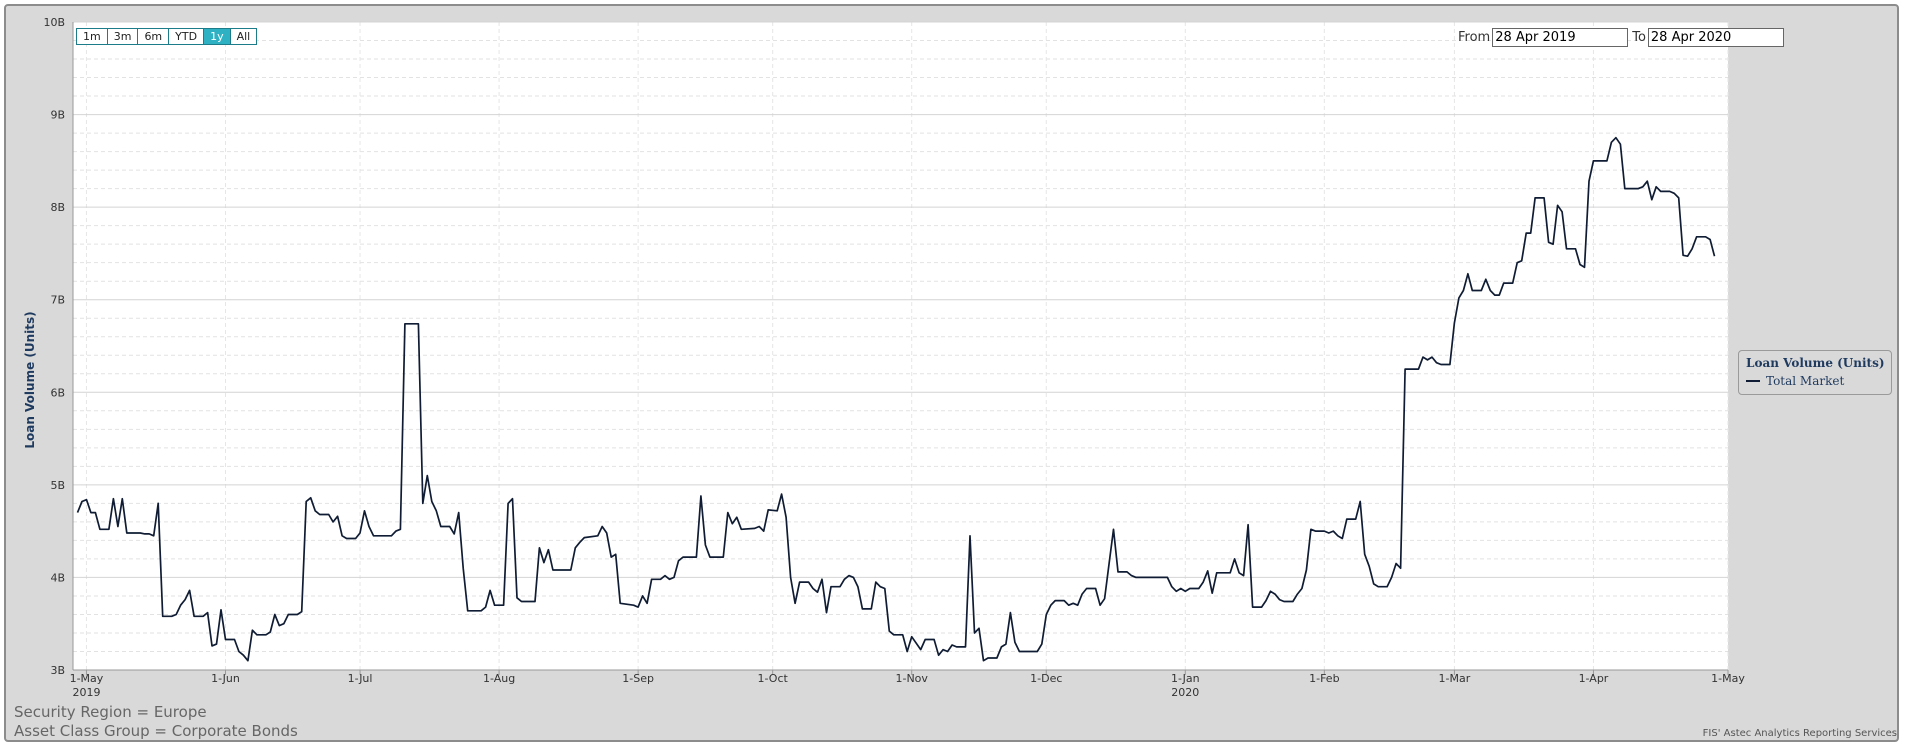 Image resolution: width=1907 pixels, height=748 pixels. I want to click on date-range-inputs: From To, so click(1623, 37).